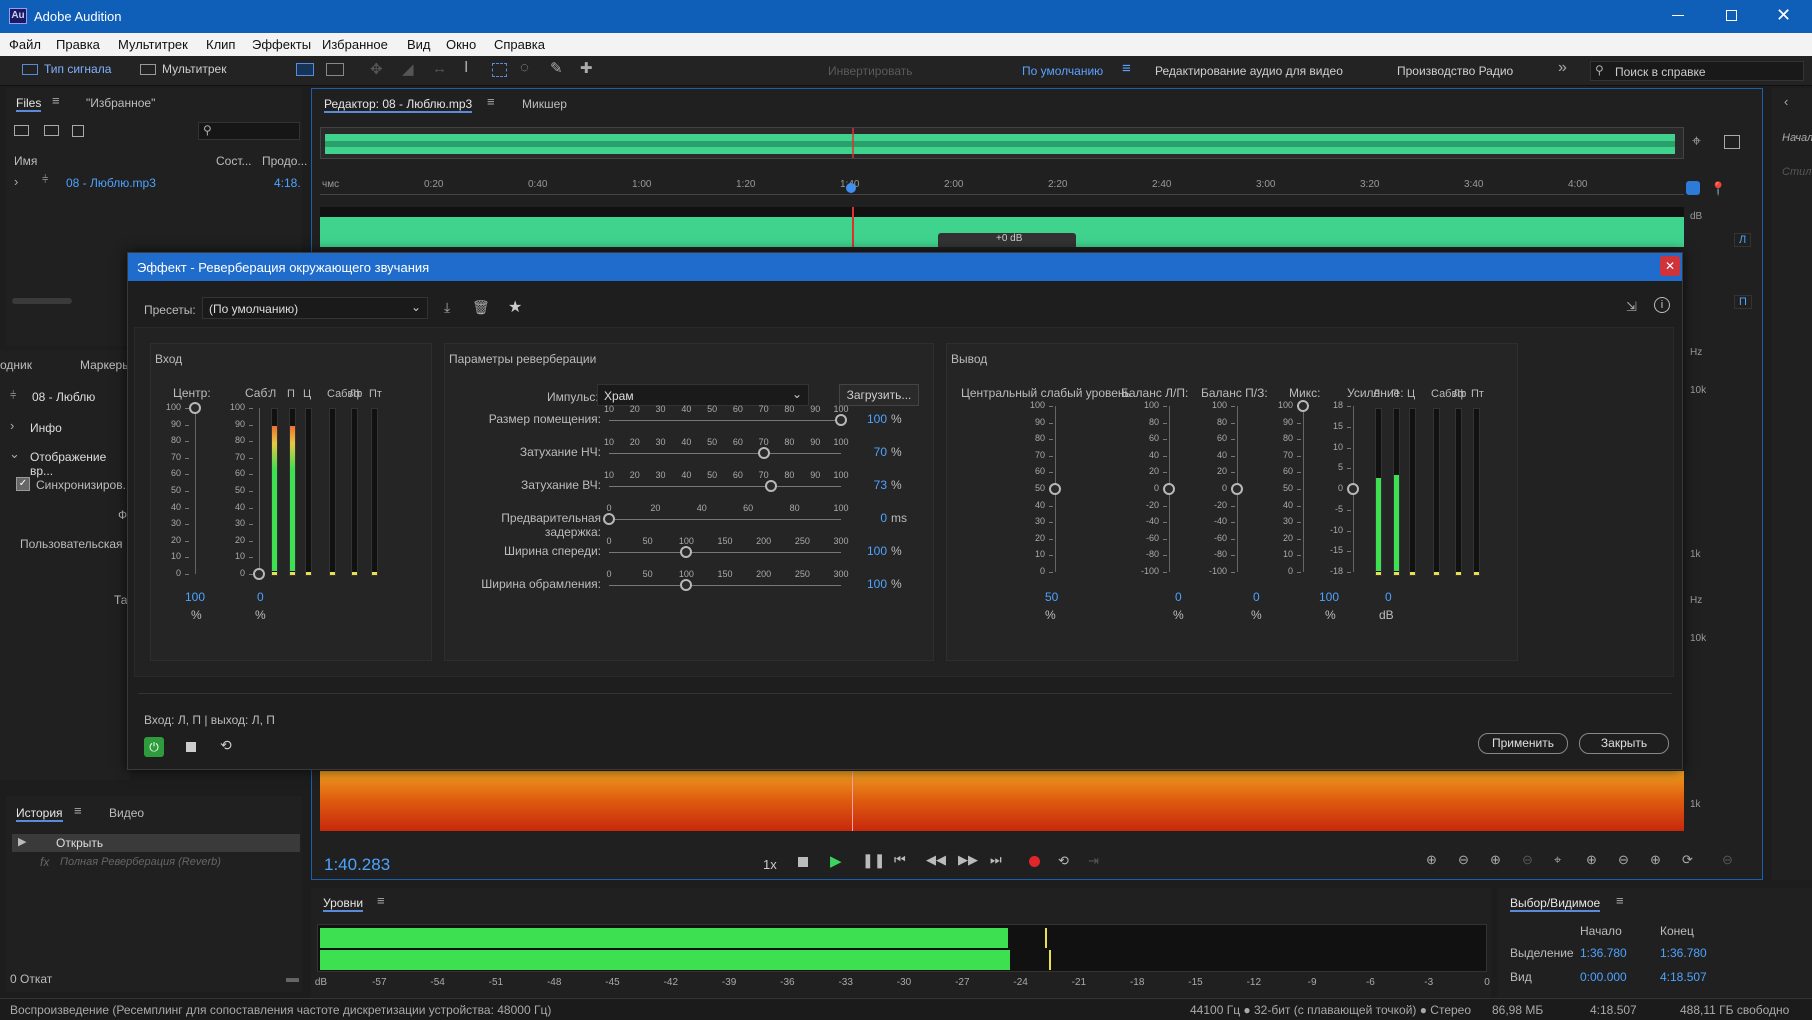  I want to click on center-slider-track, so click(195, 491).